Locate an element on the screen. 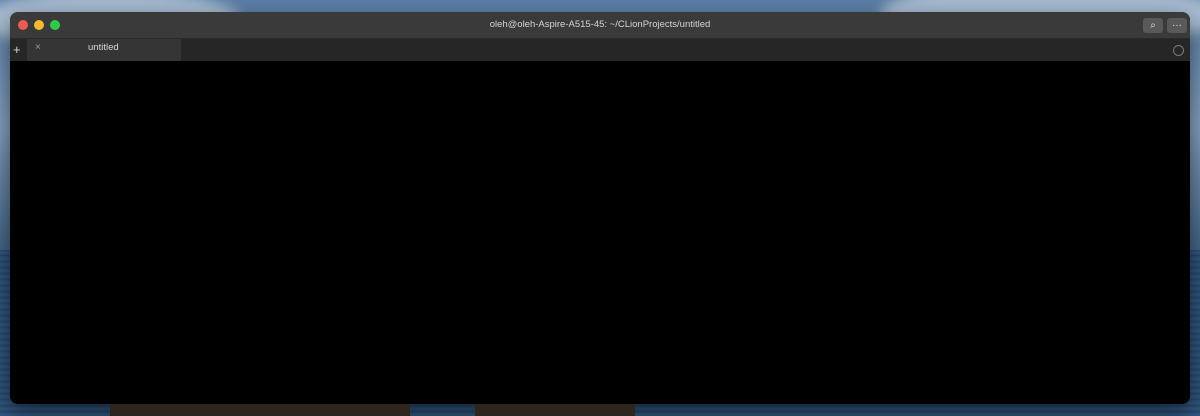  search-icon: ⌕ is located at coordinates (1153, 25).